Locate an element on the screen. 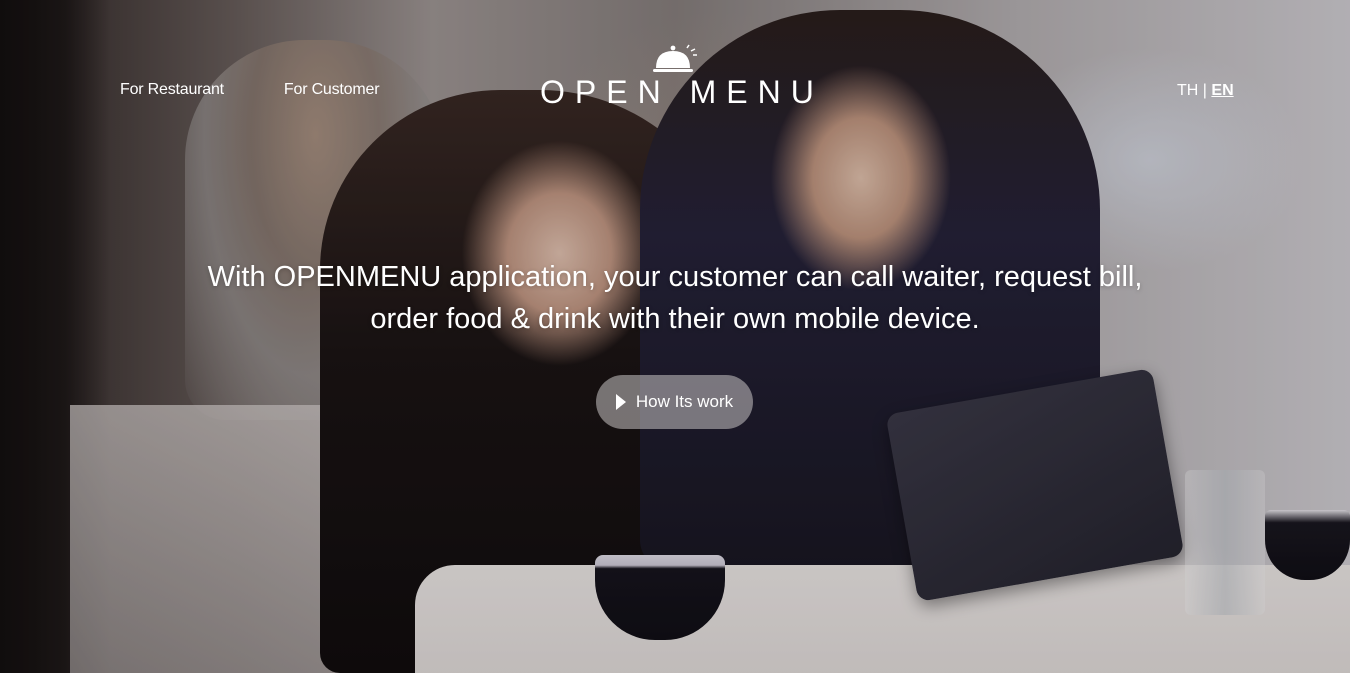 The height and width of the screenshot is (673, 1350). nav-link-for-restaurant: For Restaurant is located at coordinates (172, 90).